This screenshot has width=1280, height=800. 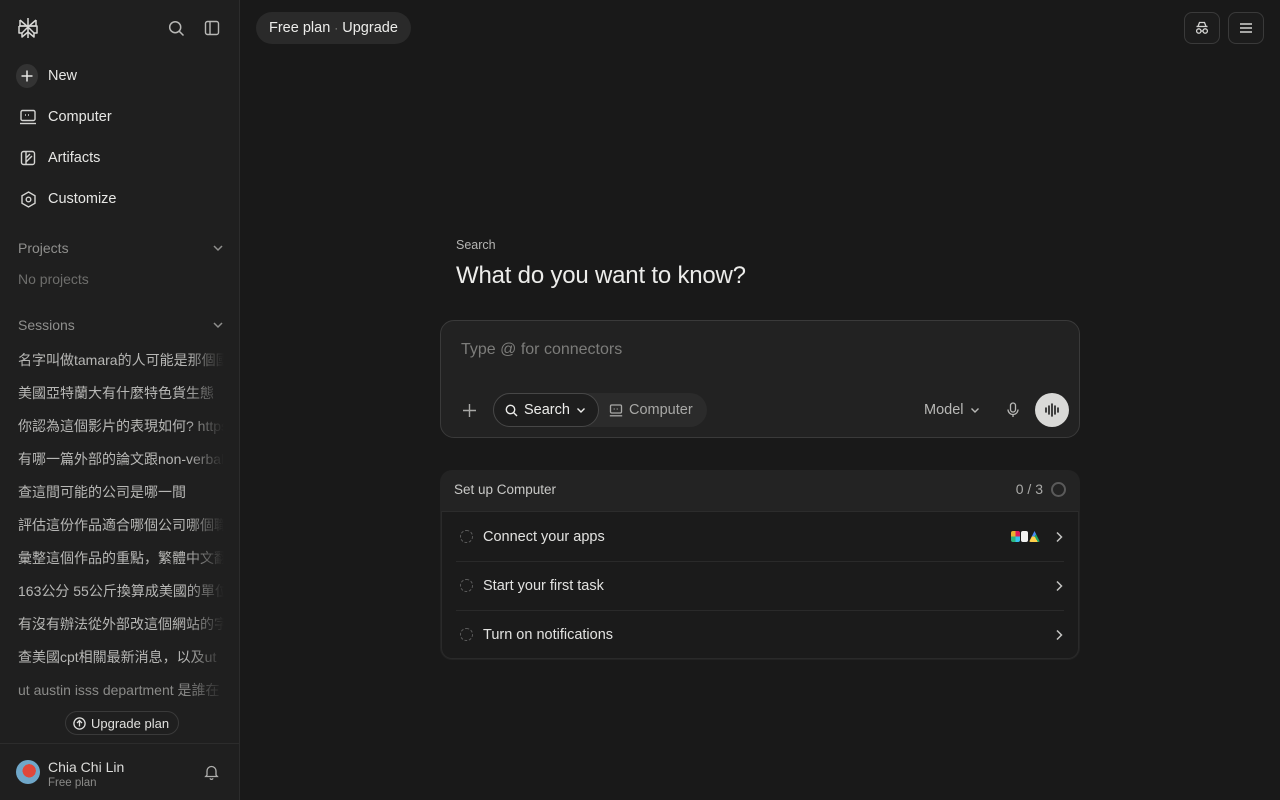 What do you see at coordinates (211, 772) in the screenshot?
I see `bell-icon` at bounding box center [211, 772].